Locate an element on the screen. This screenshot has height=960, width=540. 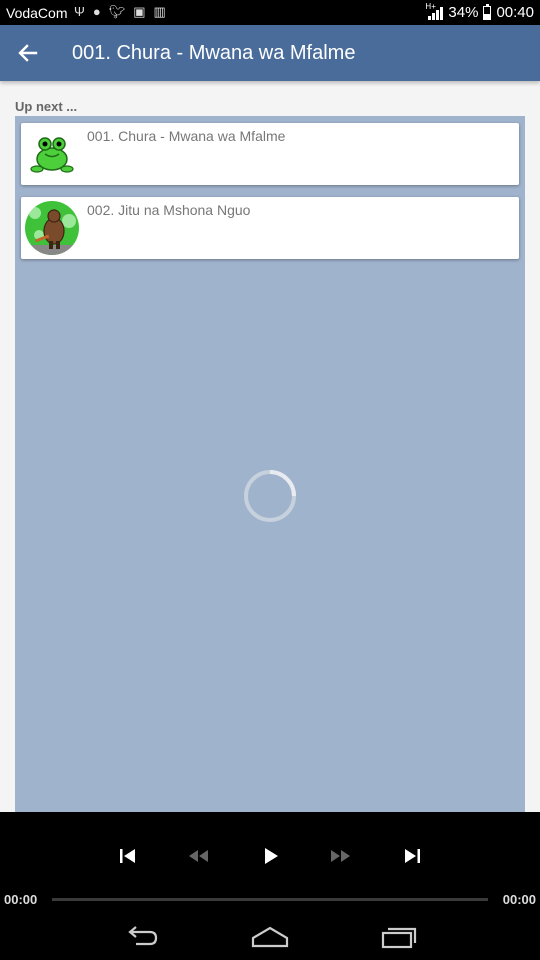
fast-forward-icon is located at coordinates (341, 856).